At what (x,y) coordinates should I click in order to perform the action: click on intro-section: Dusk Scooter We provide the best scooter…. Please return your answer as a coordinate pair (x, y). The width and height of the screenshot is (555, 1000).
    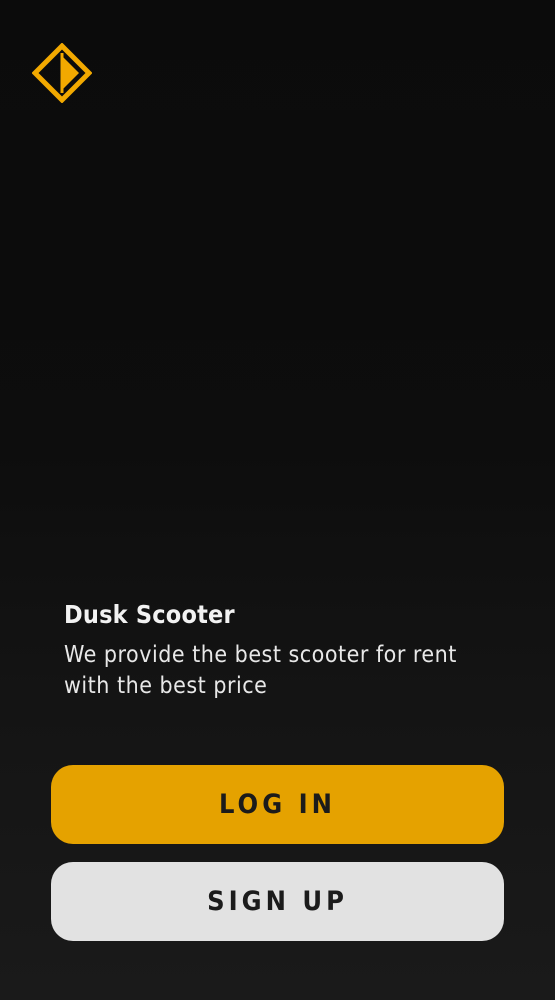
    Looking at the image, I should click on (279, 650).